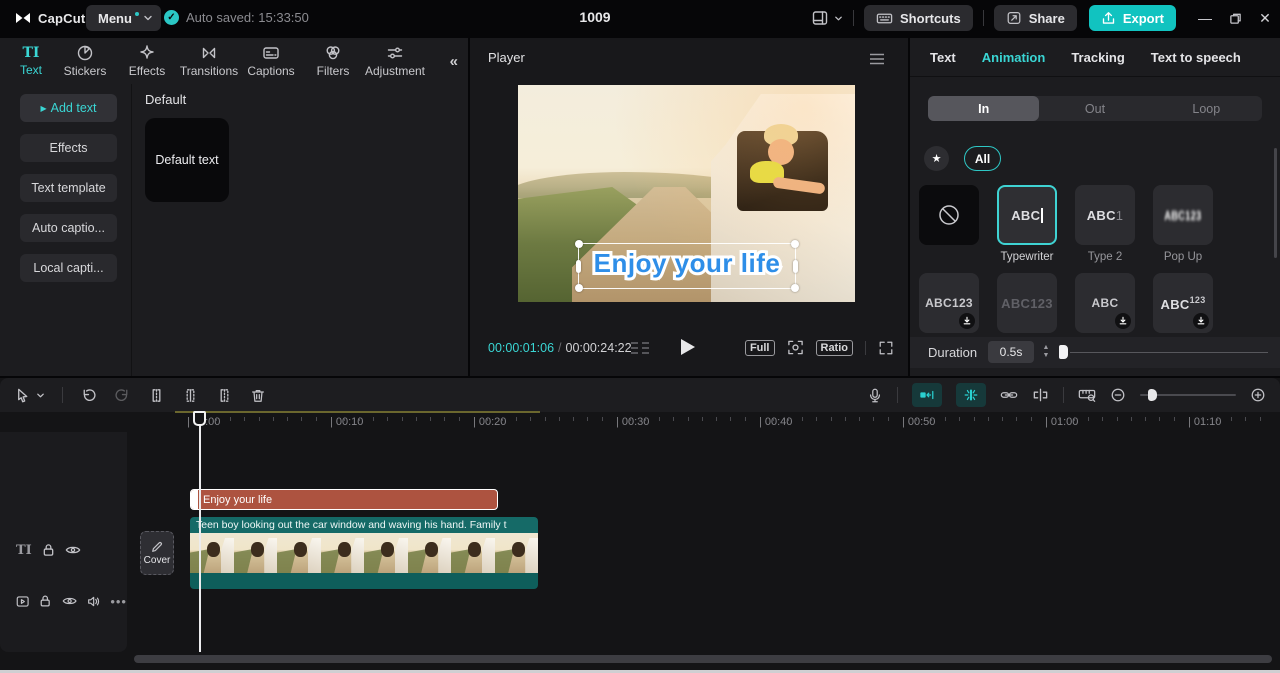 This screenshot has width=1280, height=673. Describe the element at coordinates (1011, 352) in the screenshot. I see `duration-value: 0.5s` at that location.